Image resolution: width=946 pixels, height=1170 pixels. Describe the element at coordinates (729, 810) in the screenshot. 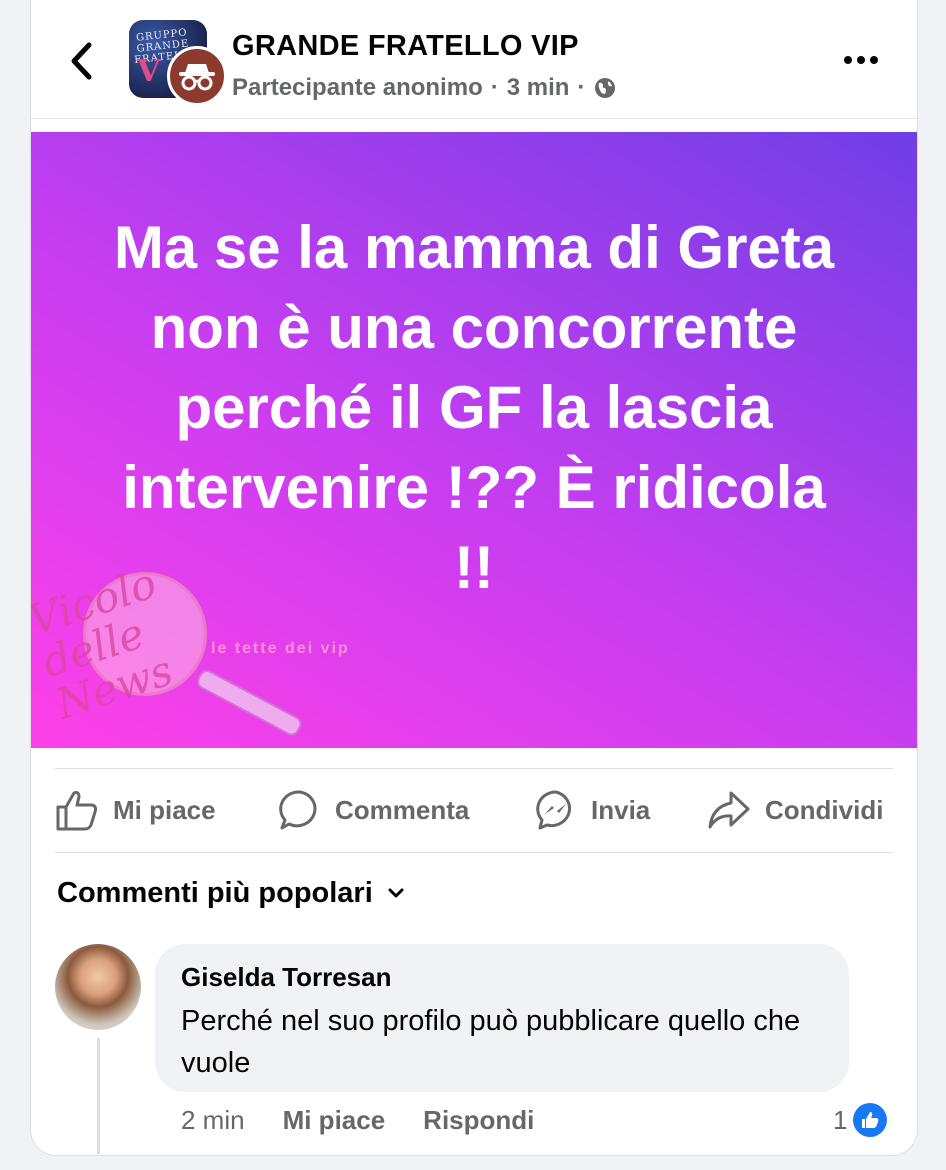

I see `share-arrow-icon` at that location.